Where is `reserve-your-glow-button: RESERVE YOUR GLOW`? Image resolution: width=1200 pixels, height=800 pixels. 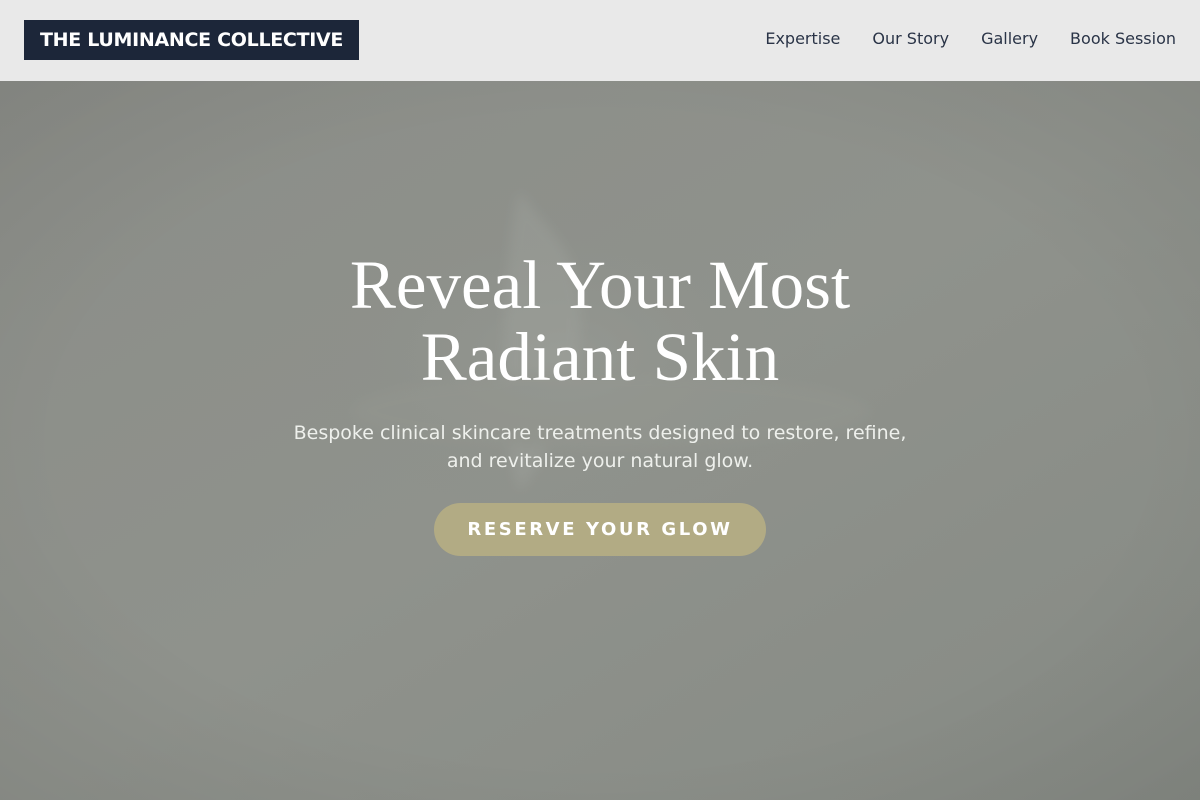
reserve-your-glow-button: RESERVE YOUR GLOW is located at coordinates (600, 529).